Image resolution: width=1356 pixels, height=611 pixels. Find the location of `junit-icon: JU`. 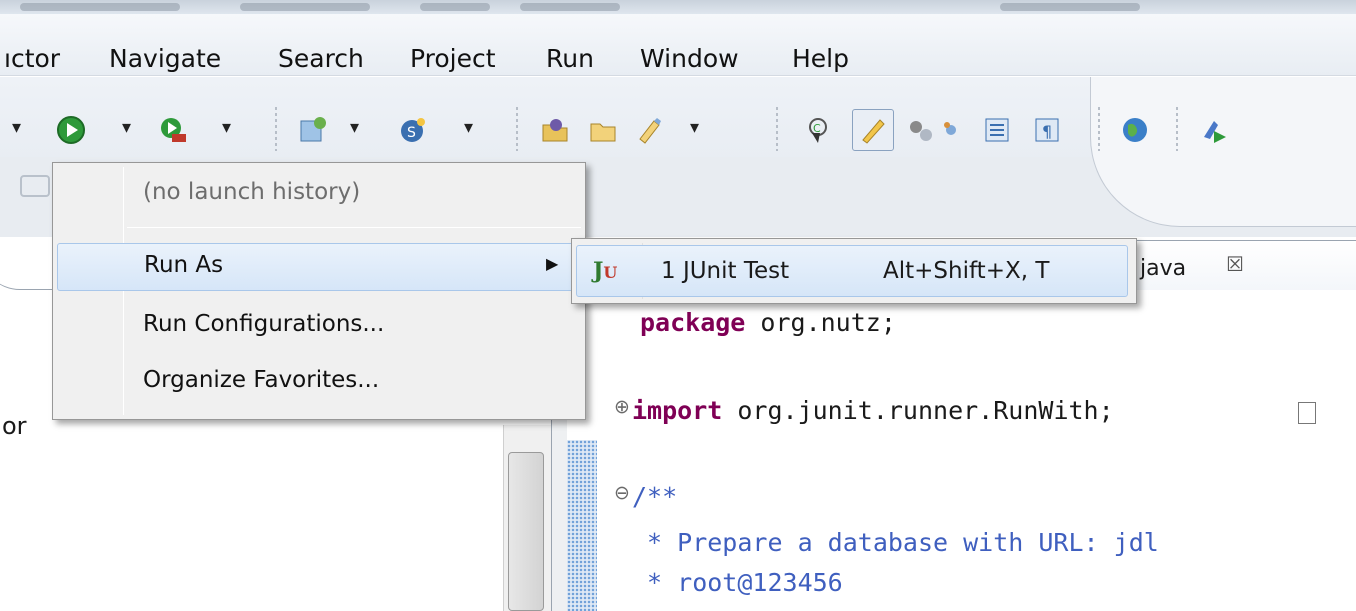

junit-icon: JU is located at coordinates (605, 271).